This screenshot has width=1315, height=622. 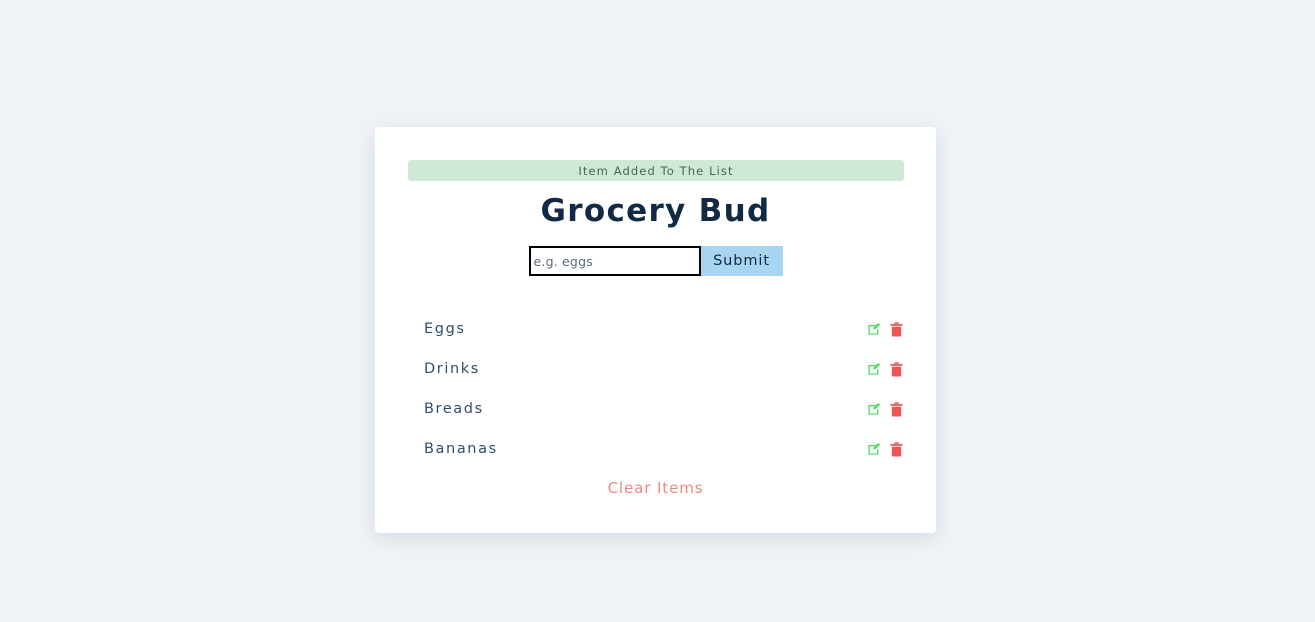 I want to click on add-item-form: Submit, so click(x=655, y=261).